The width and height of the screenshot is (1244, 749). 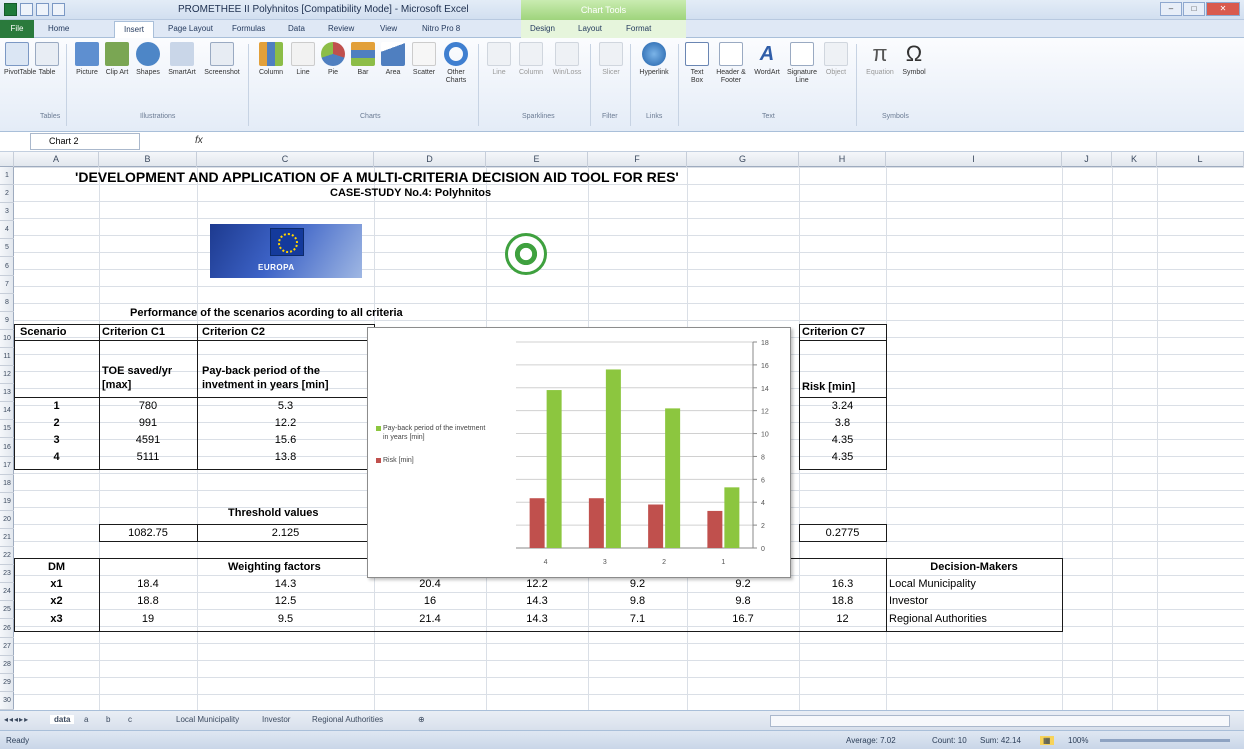 What do you see at coordinates (7, 212) in the screenshot?
I see `row-header: 3` at bounding box center [7, 212].